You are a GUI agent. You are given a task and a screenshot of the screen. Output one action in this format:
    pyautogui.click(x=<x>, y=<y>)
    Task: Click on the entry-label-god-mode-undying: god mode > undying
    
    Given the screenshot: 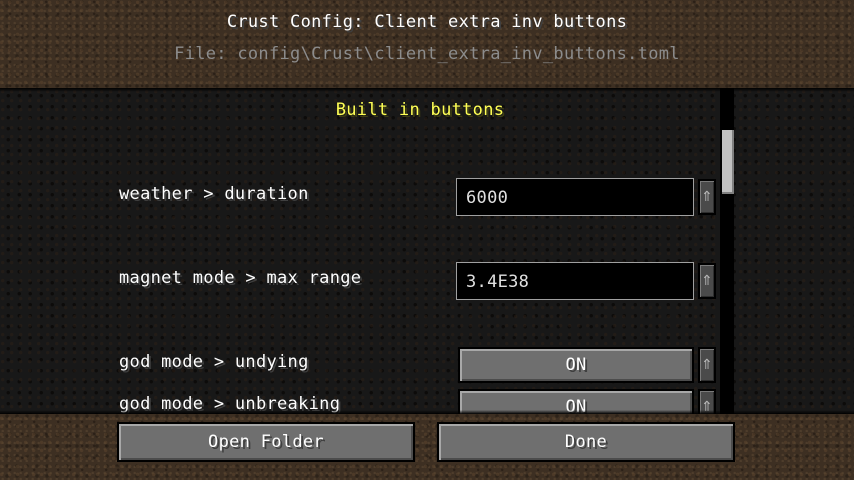 What is the action you would take?
    pyautogui.click(x=214, y=362)
    